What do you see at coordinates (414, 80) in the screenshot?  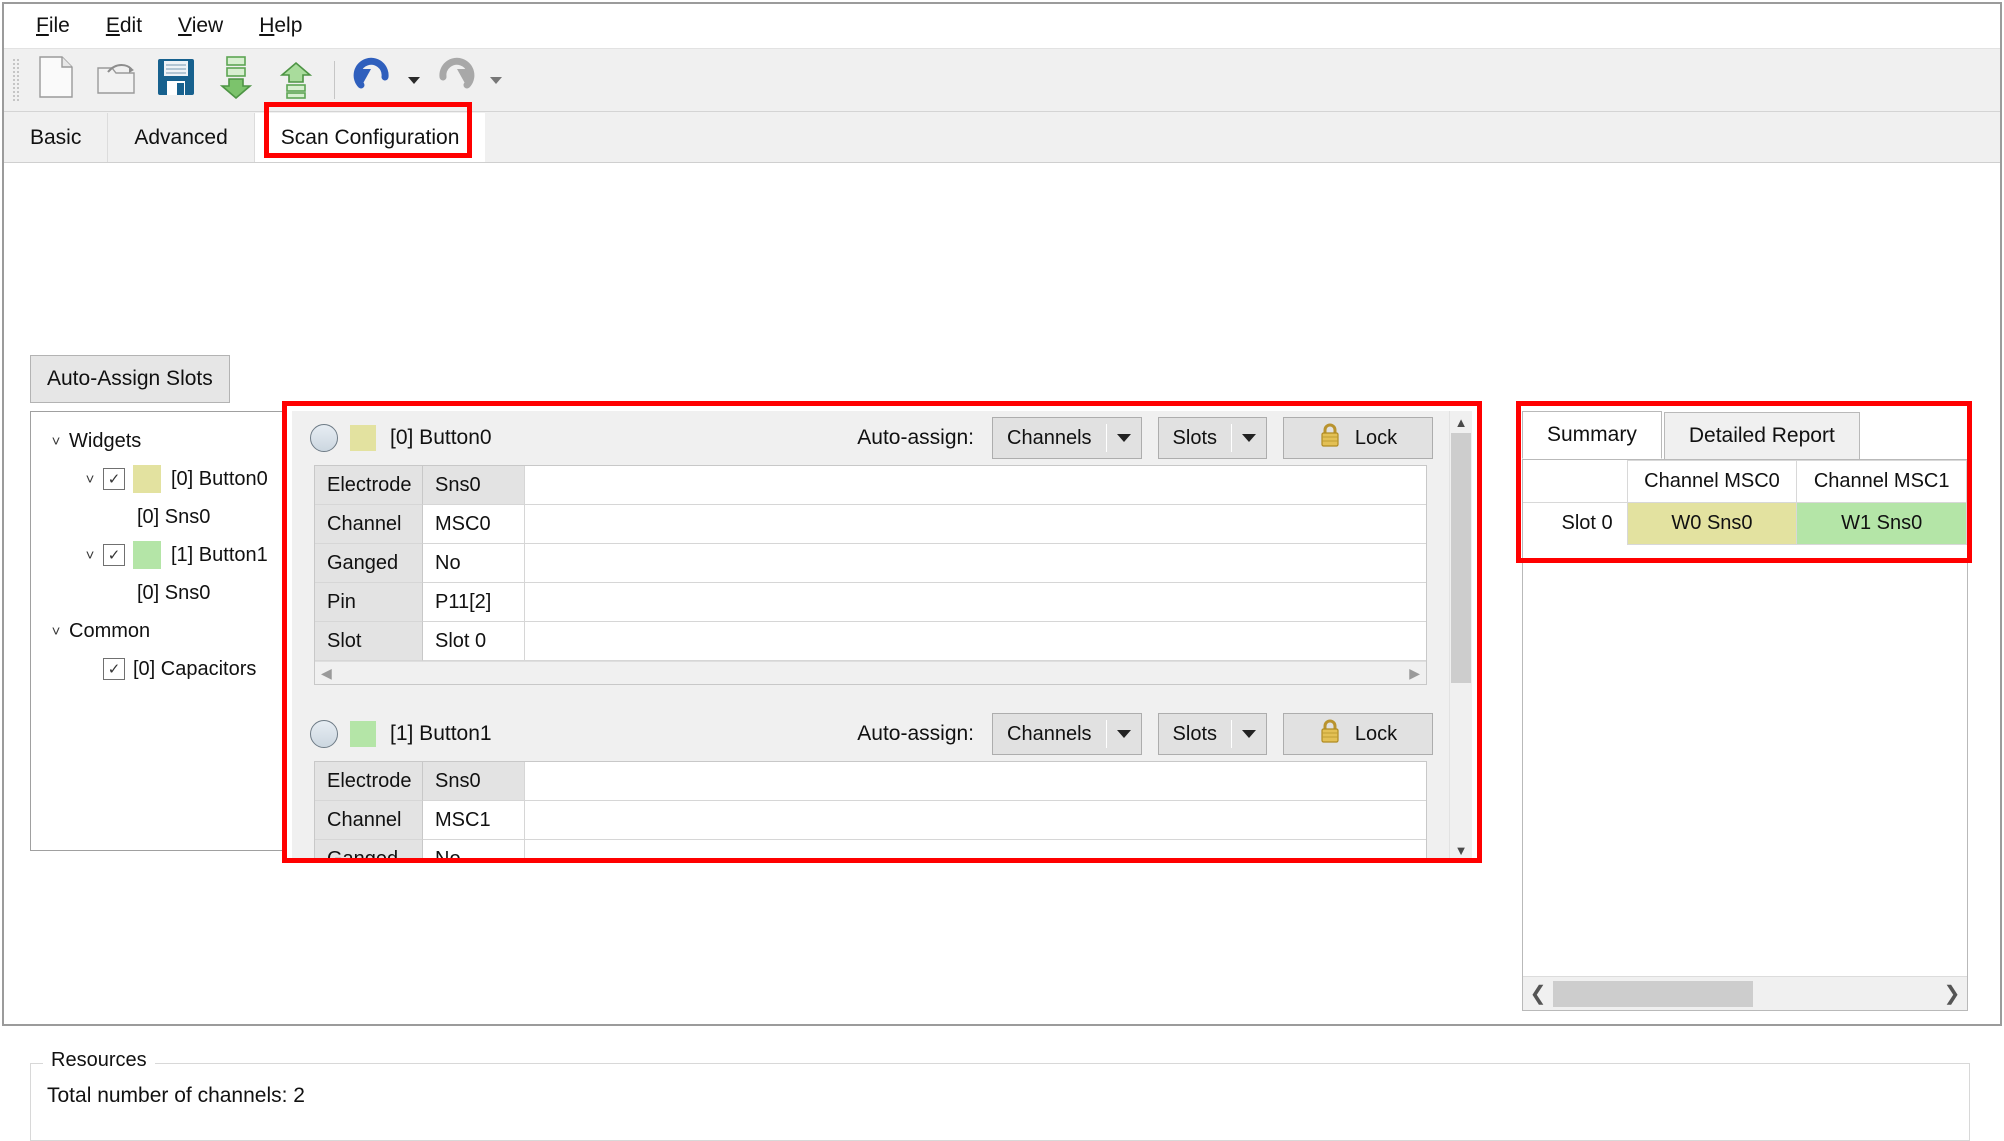 I see `undo-dropdown-button` at bounding box center [414, 80].